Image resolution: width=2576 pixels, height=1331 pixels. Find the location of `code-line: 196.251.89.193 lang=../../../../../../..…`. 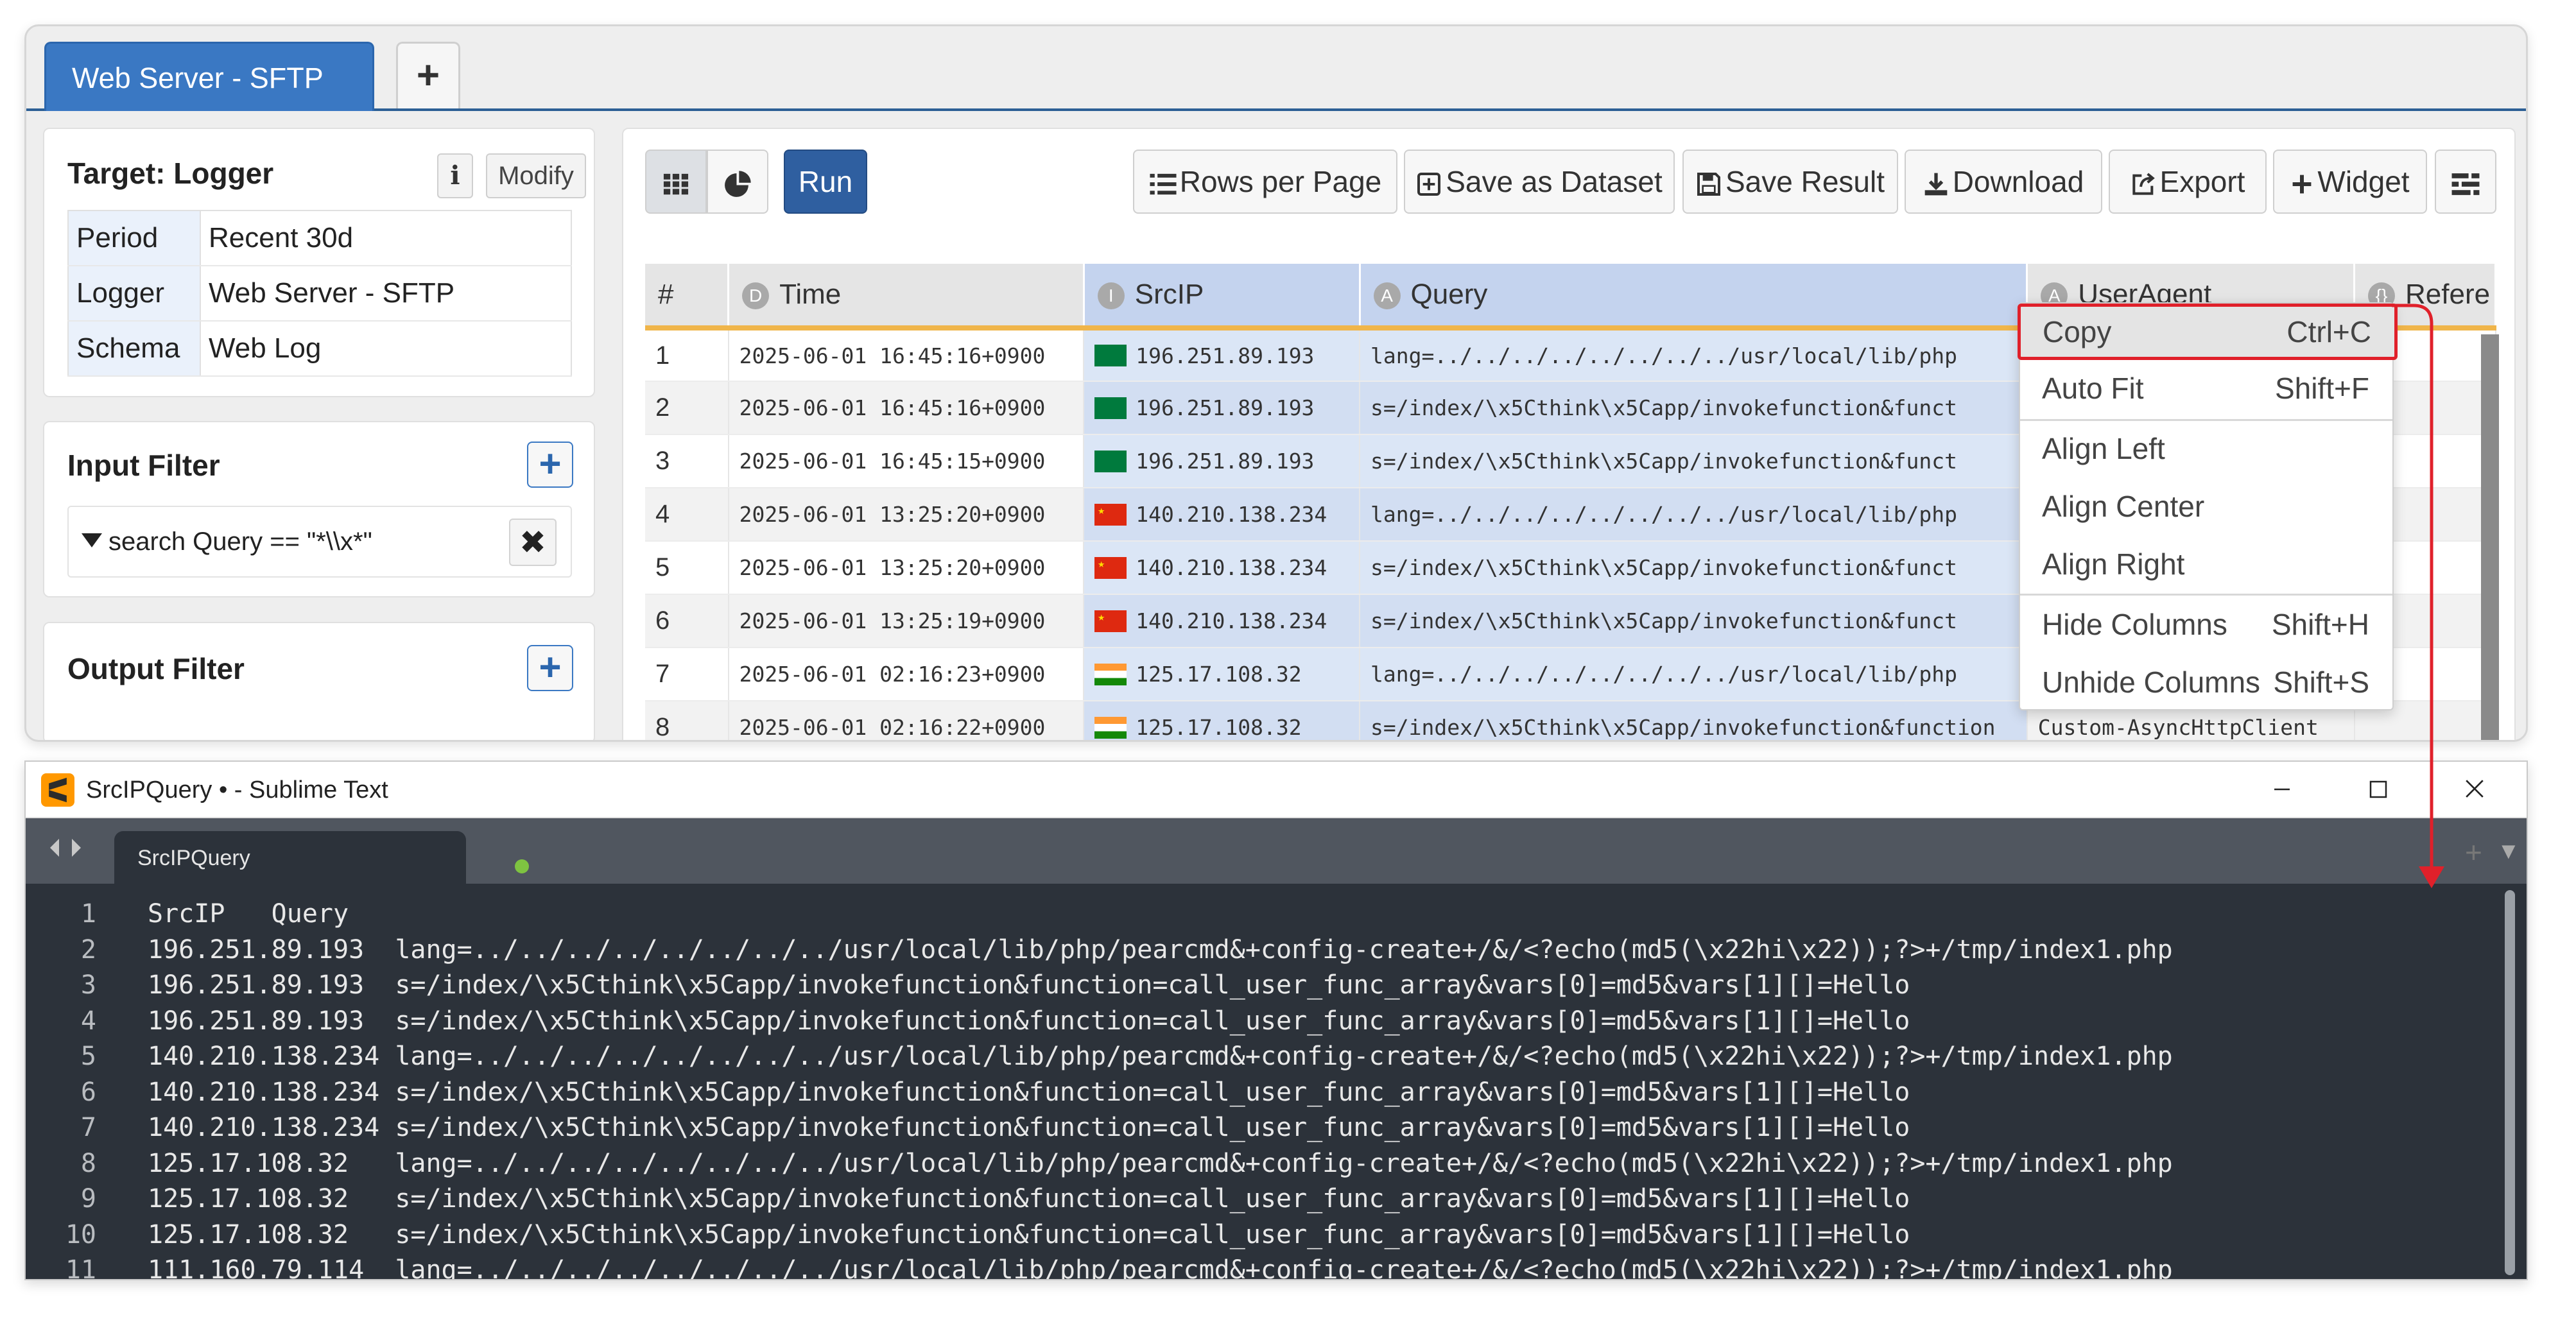

code-line: 196.251.89.193 lang=../../../../../../..… is located at coordinates (1160, 950).